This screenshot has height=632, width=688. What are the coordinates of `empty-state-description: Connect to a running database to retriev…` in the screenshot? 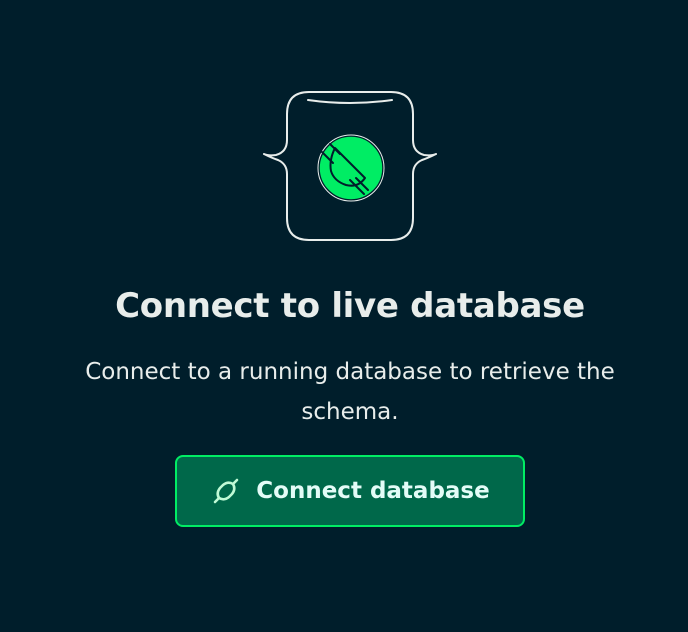 It's located at (350, 392).